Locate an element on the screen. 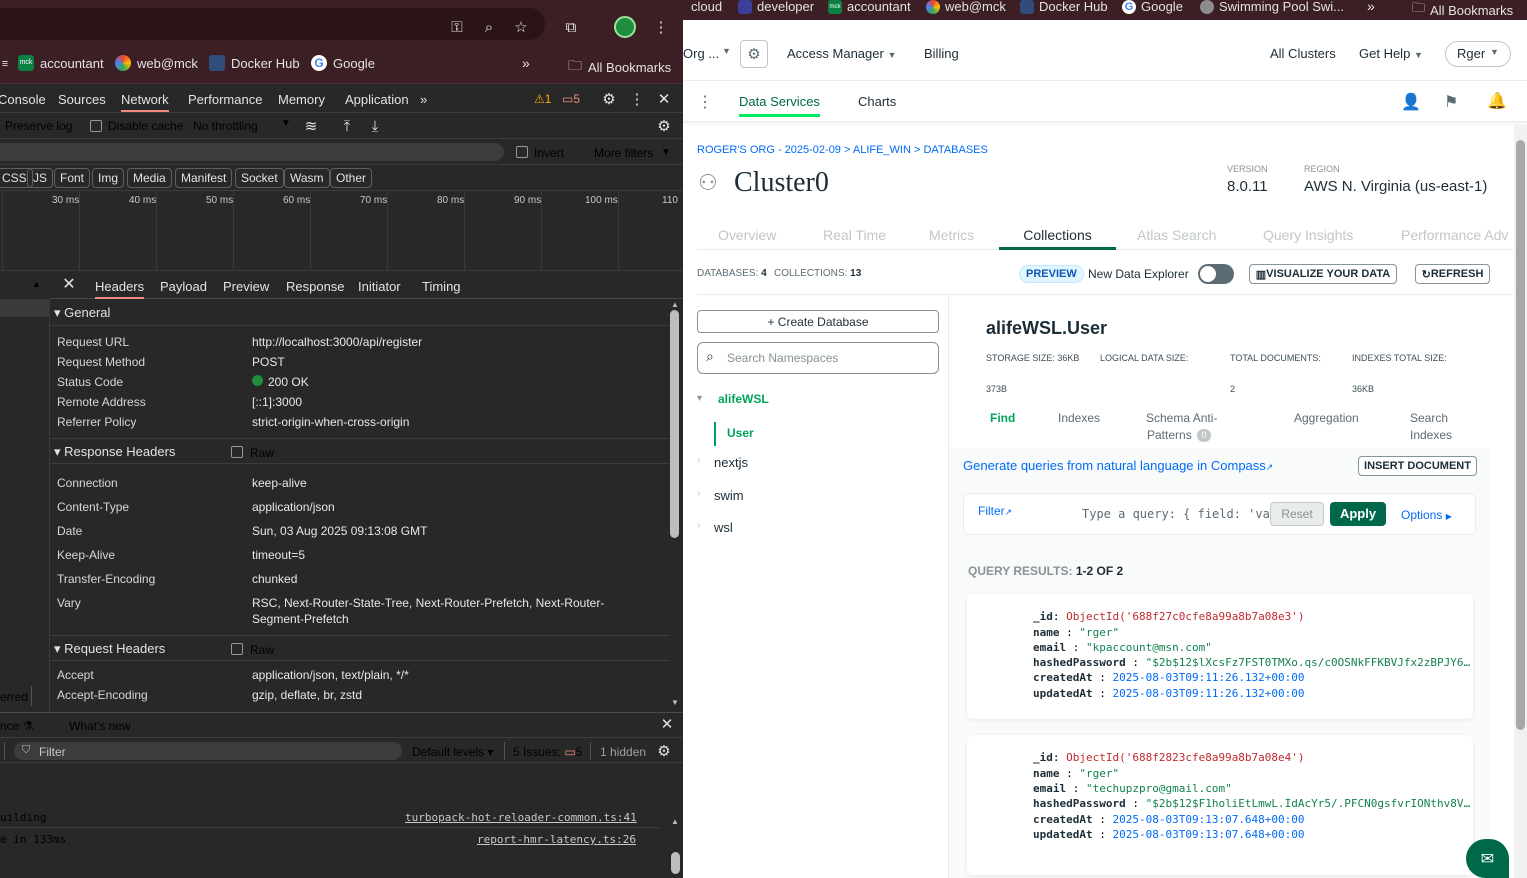  options-toggle: Options ▶ is located at coordinates (1426, 515).